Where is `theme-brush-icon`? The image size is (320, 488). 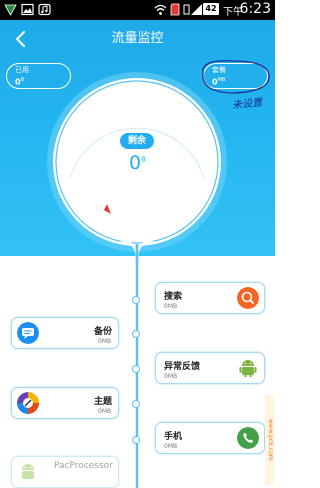
theme-brush-icon is located at coordinates (28, 403).